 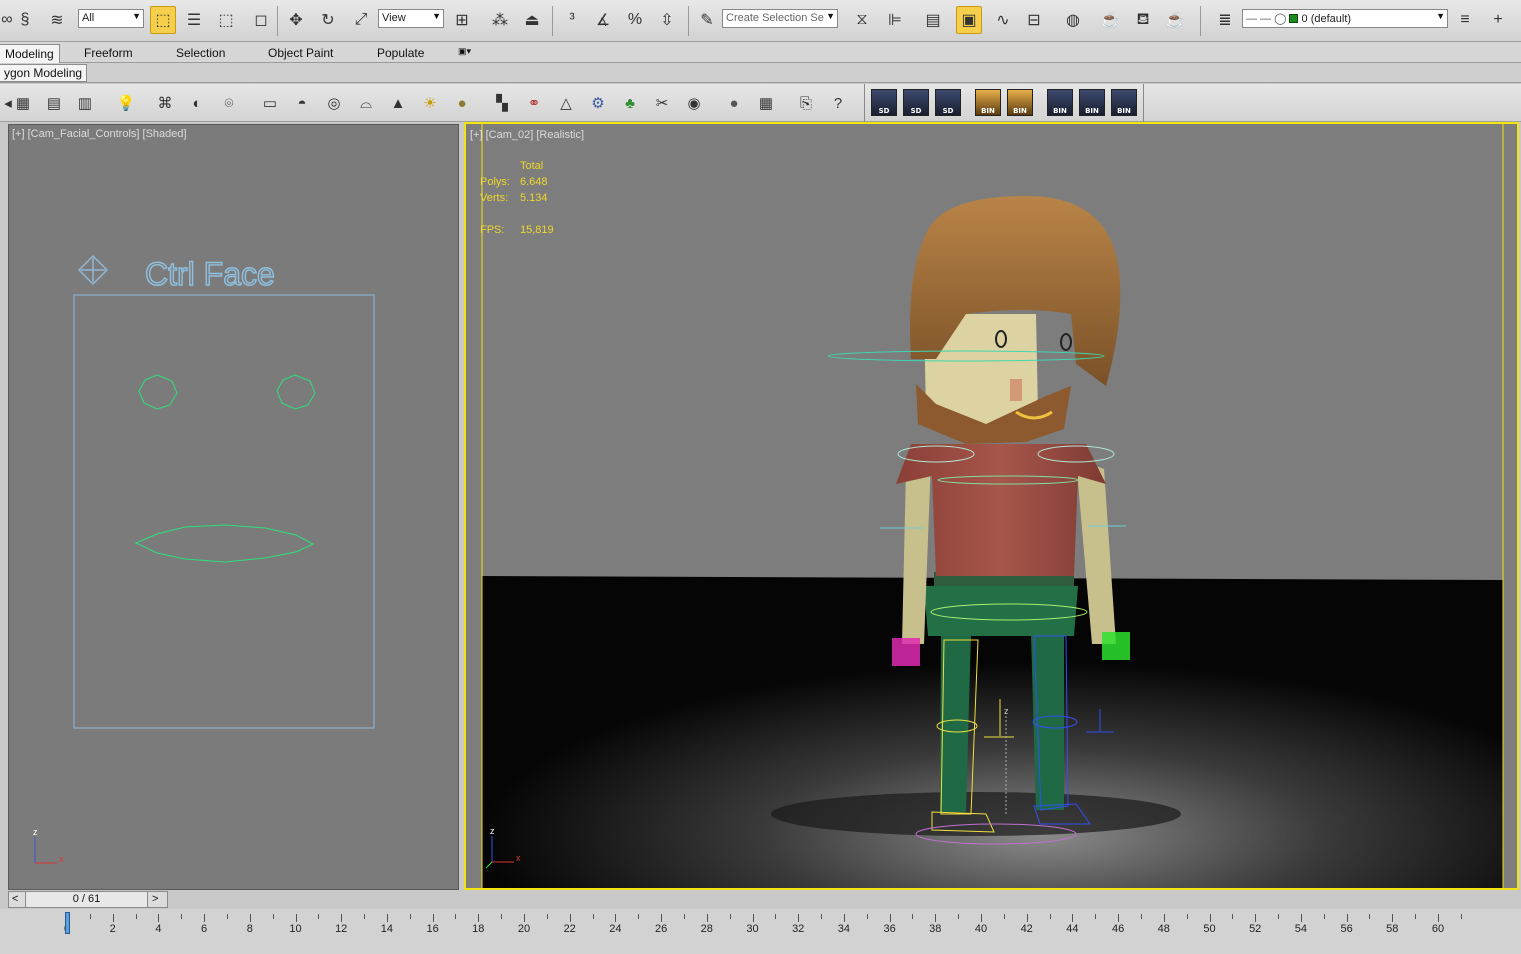 I want to click on mirror-icon: ⧖, so click(x=862, y=20).